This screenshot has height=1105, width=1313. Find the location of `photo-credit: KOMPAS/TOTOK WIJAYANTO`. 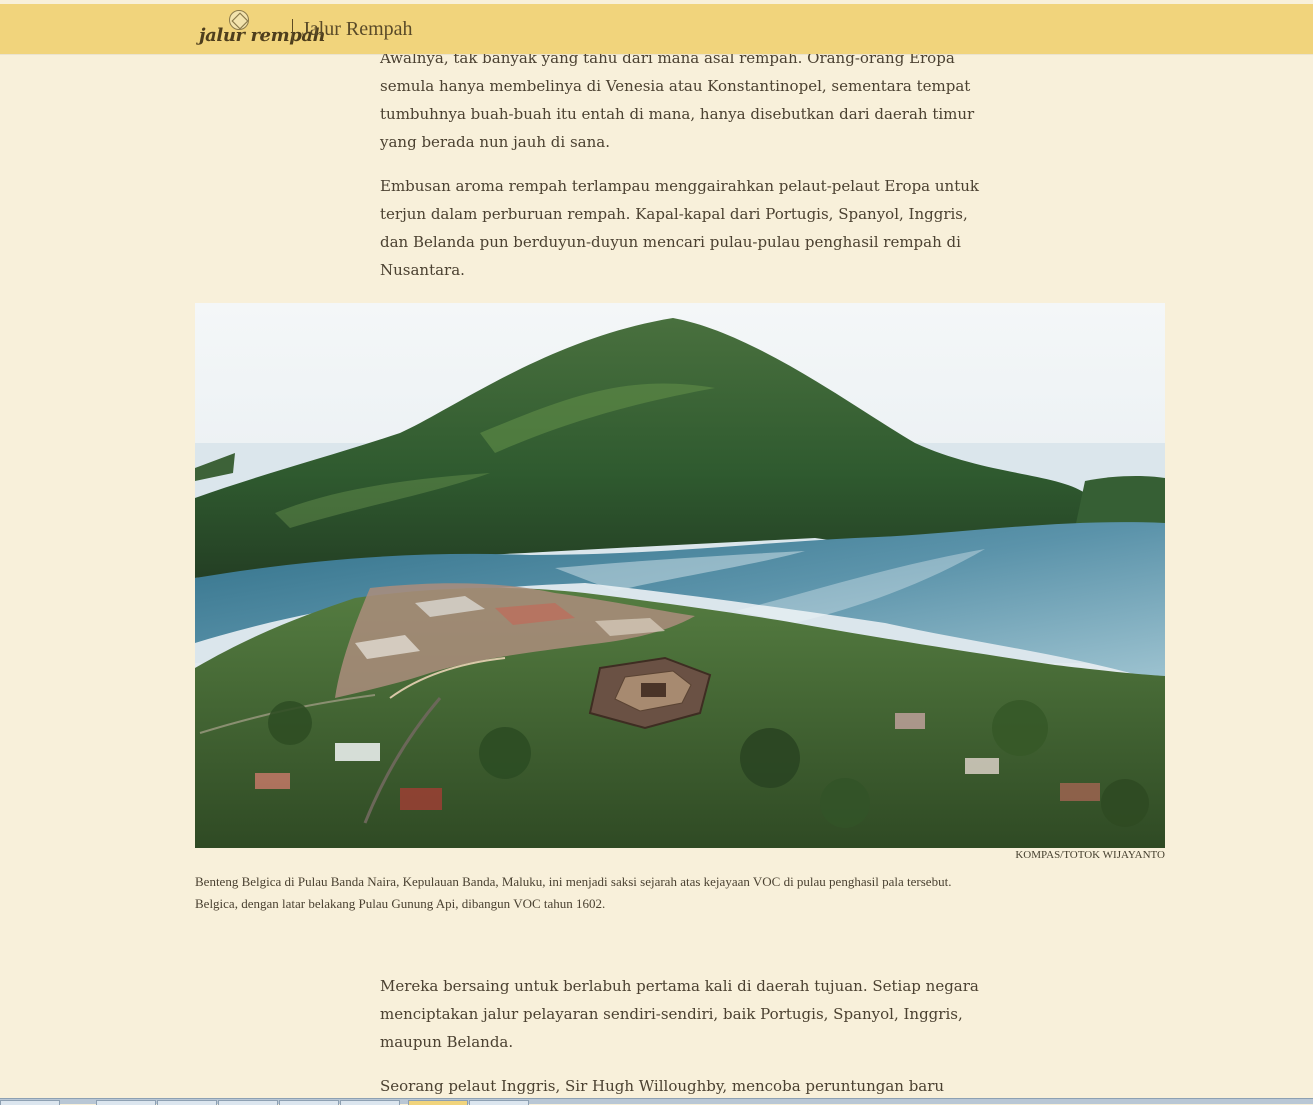

photo-credit: KOMPAS/TOTOK WIJAYANTO is located at coordinates (1090, 855).